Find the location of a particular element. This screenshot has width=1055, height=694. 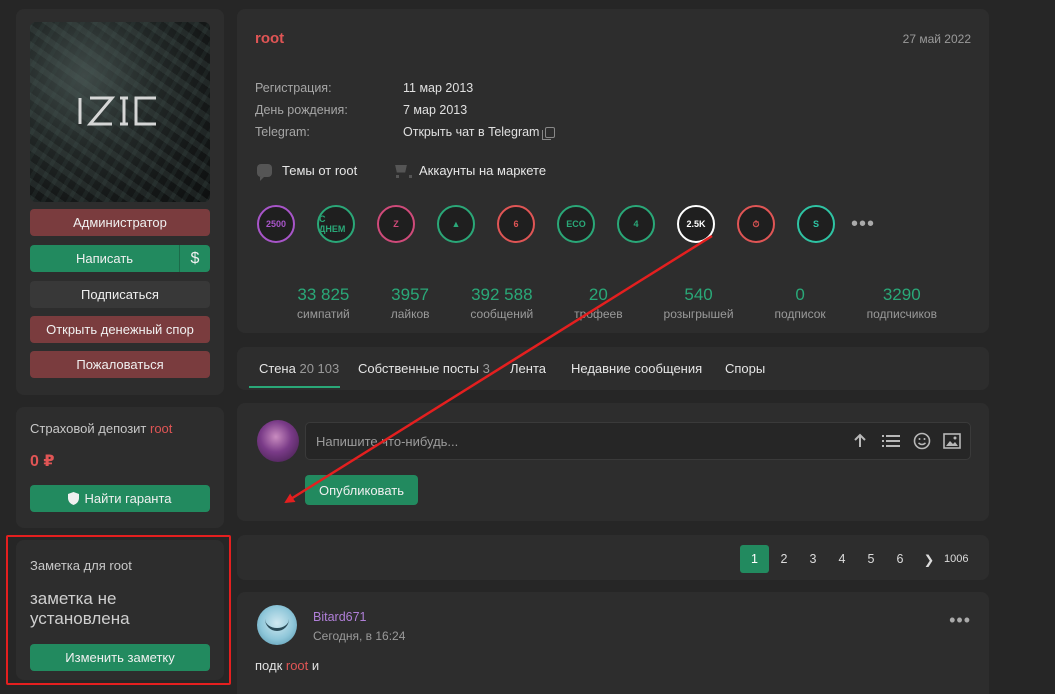

report-button: Пожаловаться is located at coordinates (120, 364).